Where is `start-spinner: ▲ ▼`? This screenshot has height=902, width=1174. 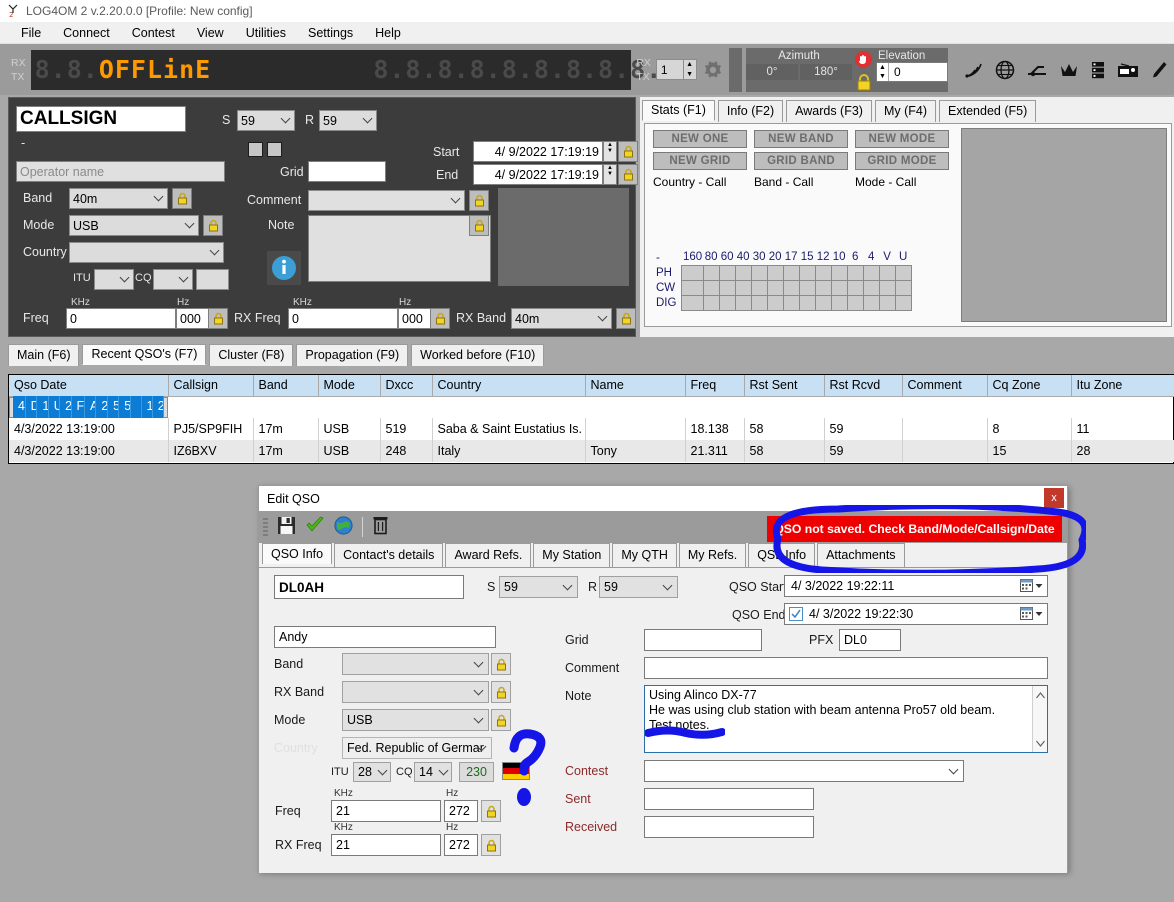
start-spinner: ▲ ▼ is located at coordinates (610, 151).